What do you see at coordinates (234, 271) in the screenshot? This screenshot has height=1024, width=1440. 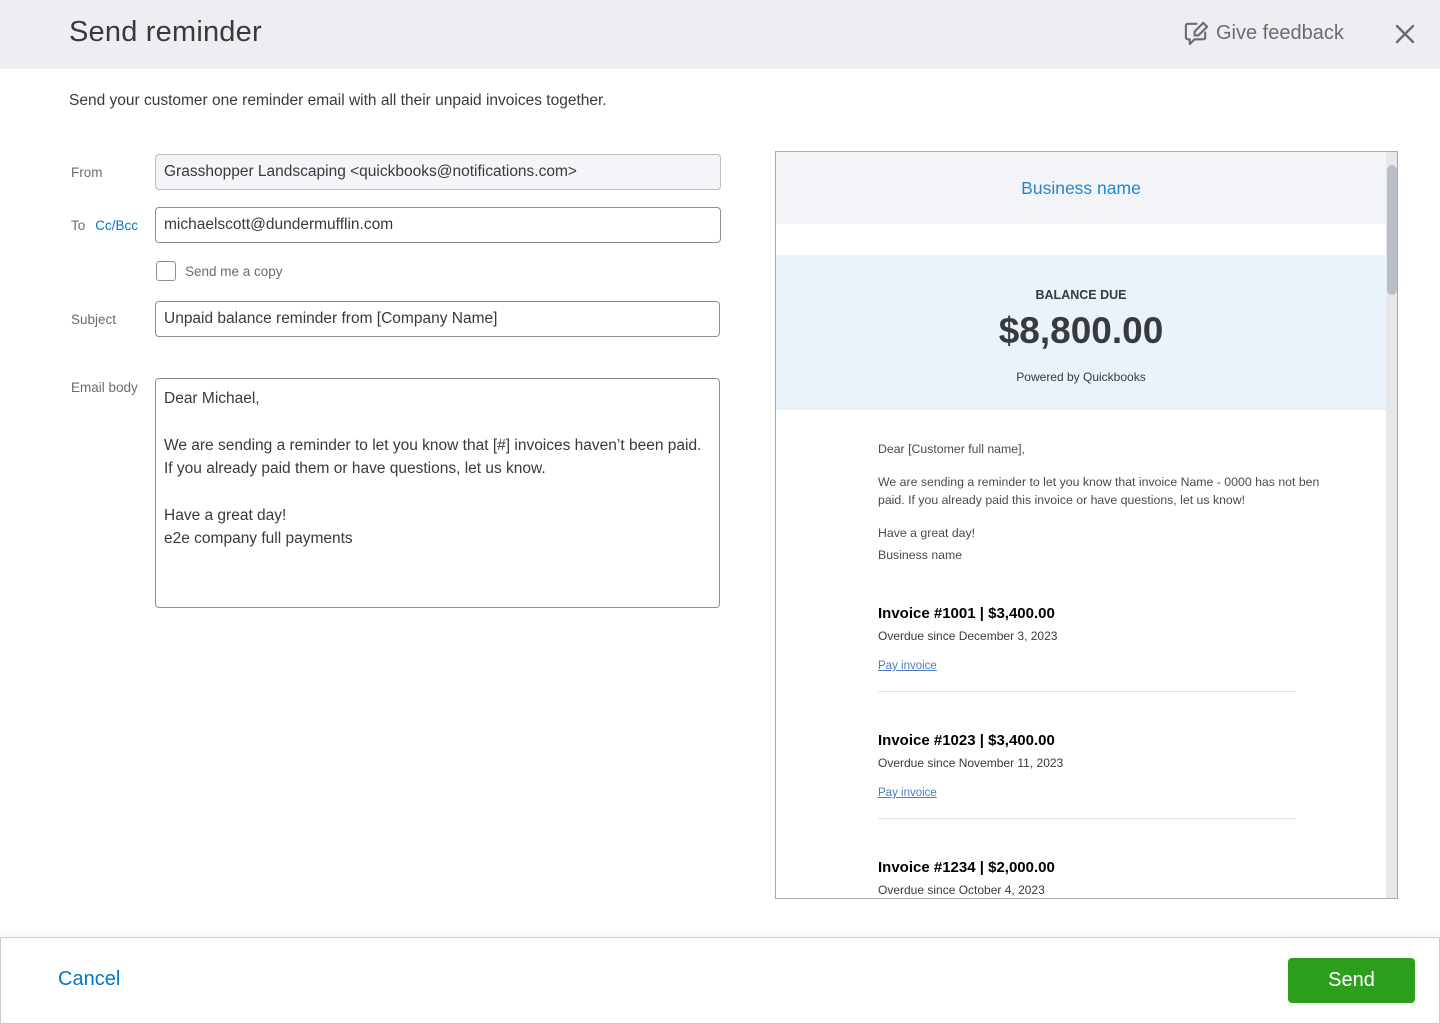 I see `send-me-copy-label: Send me a copy` at bounding box center [234, 271].